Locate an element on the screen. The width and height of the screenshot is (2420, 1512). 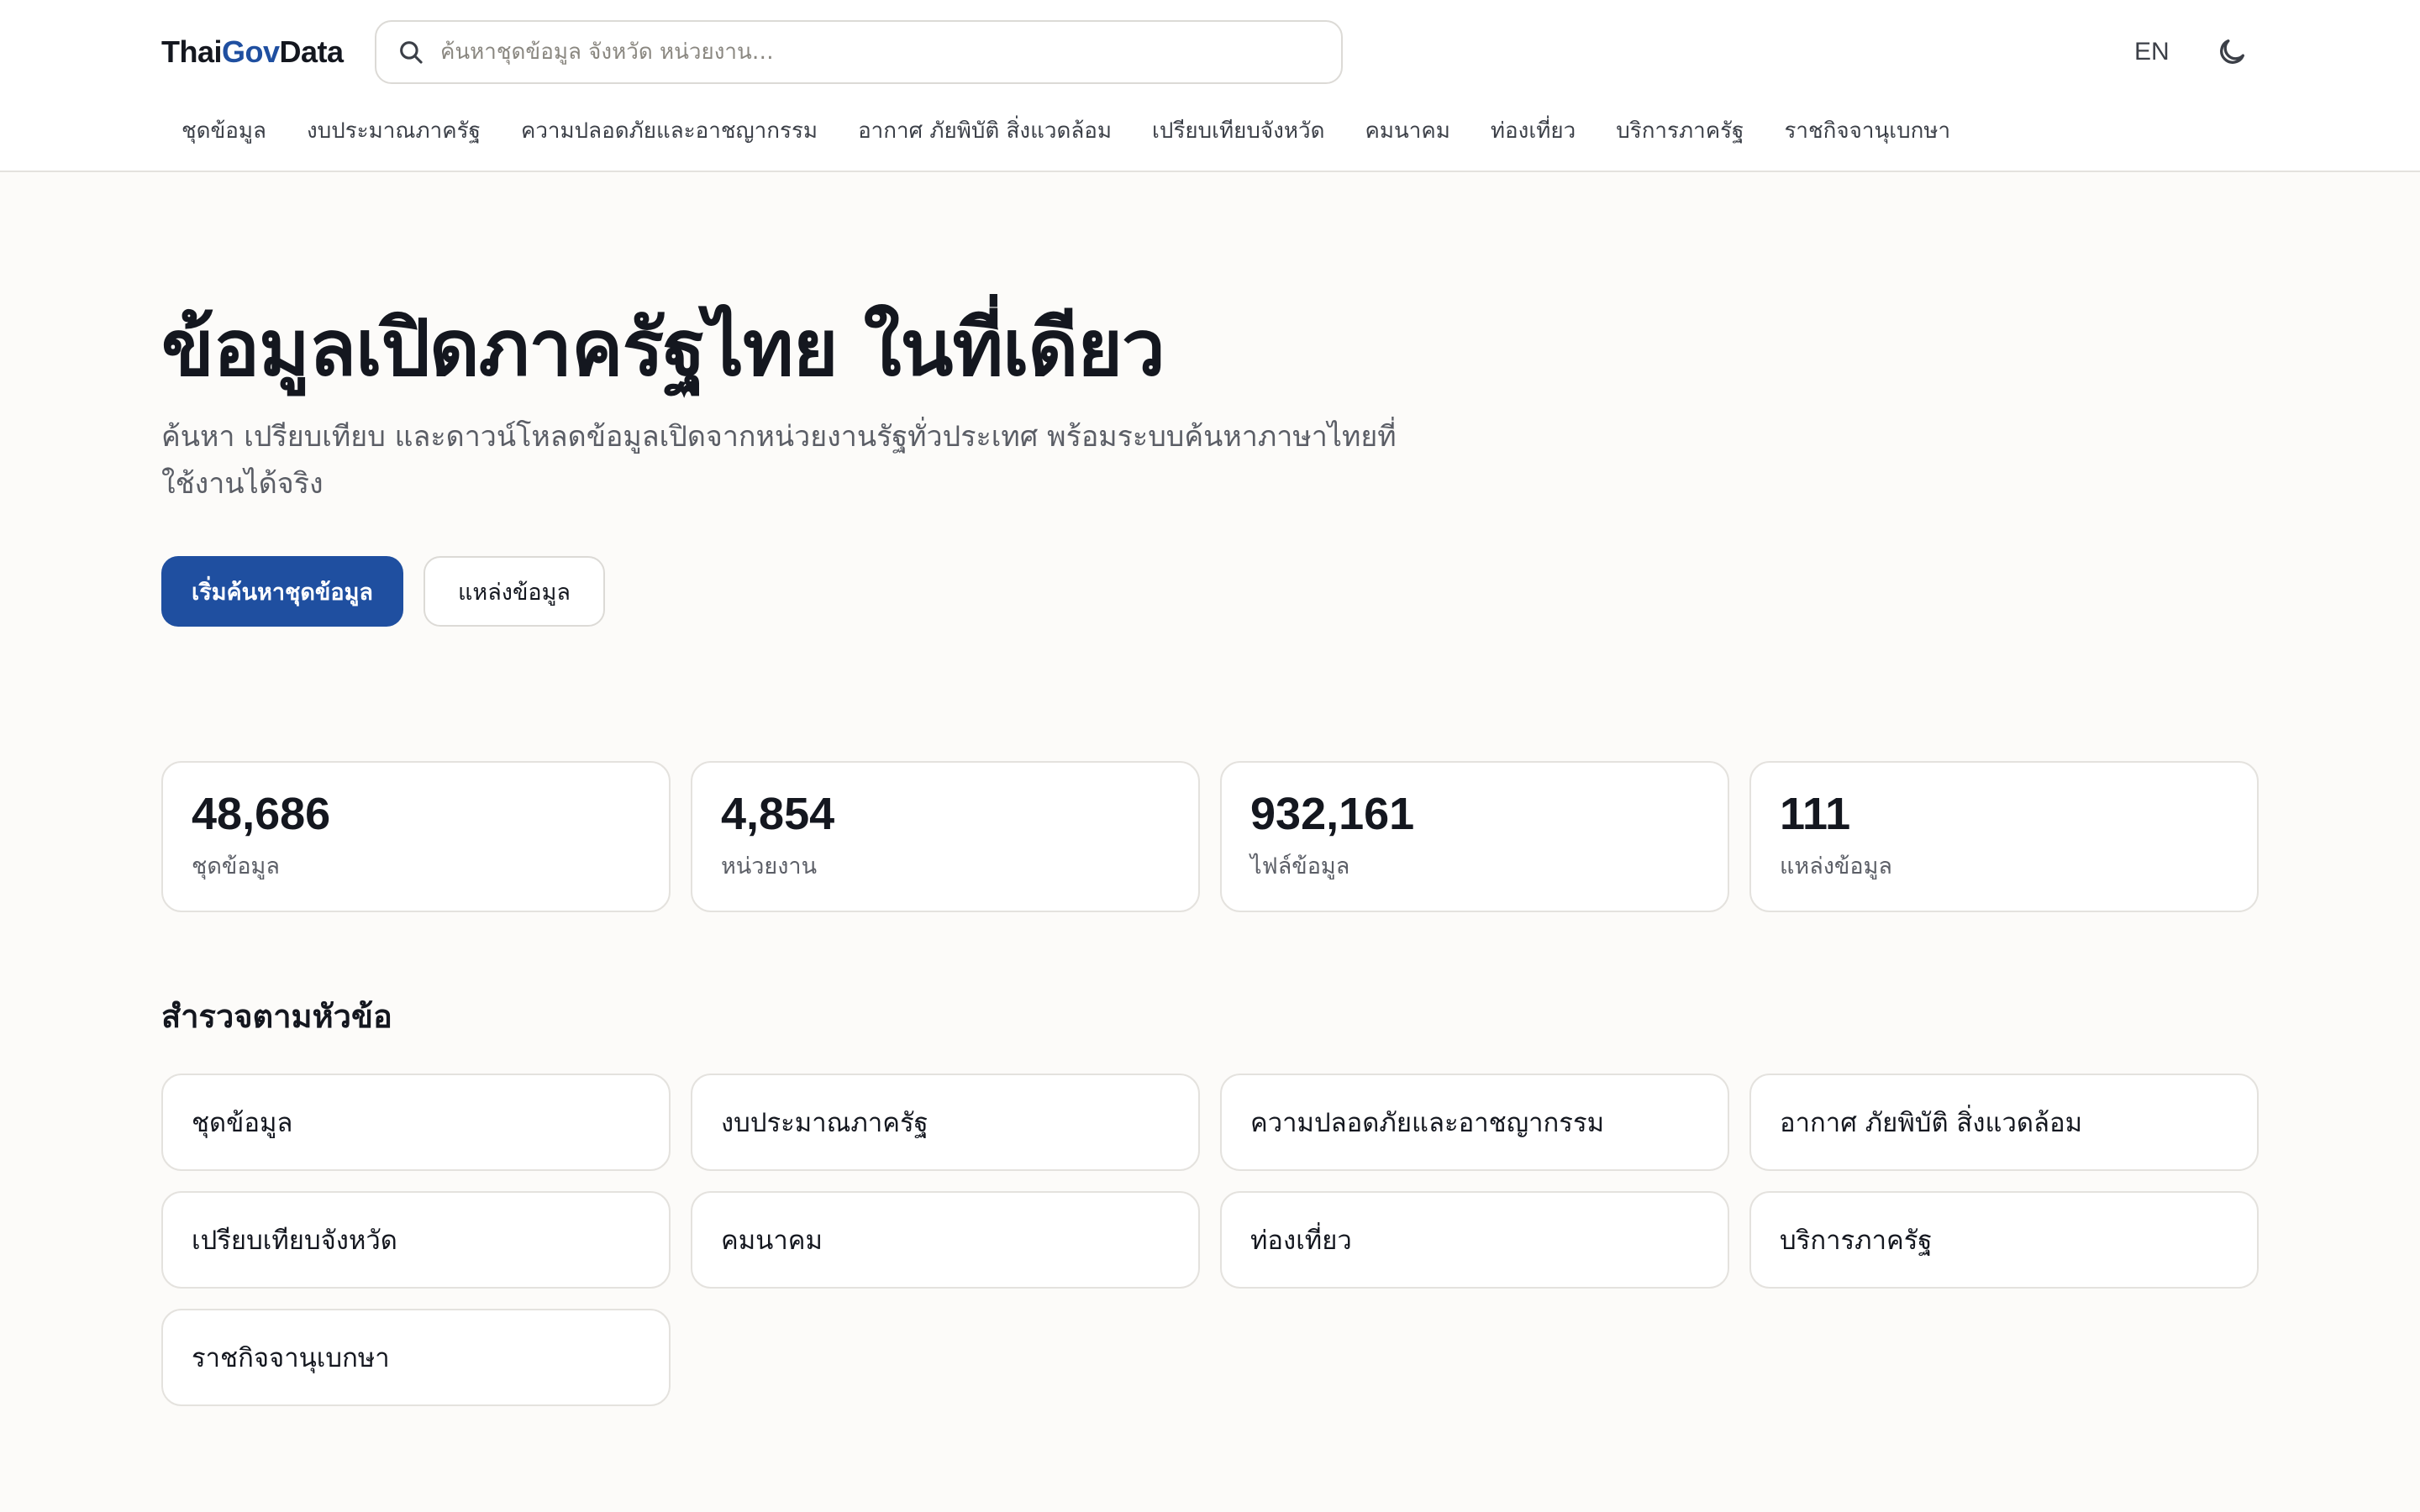
nav-item-budget: งบประมาณภาครัฐ is located at coordinates (394, 131).